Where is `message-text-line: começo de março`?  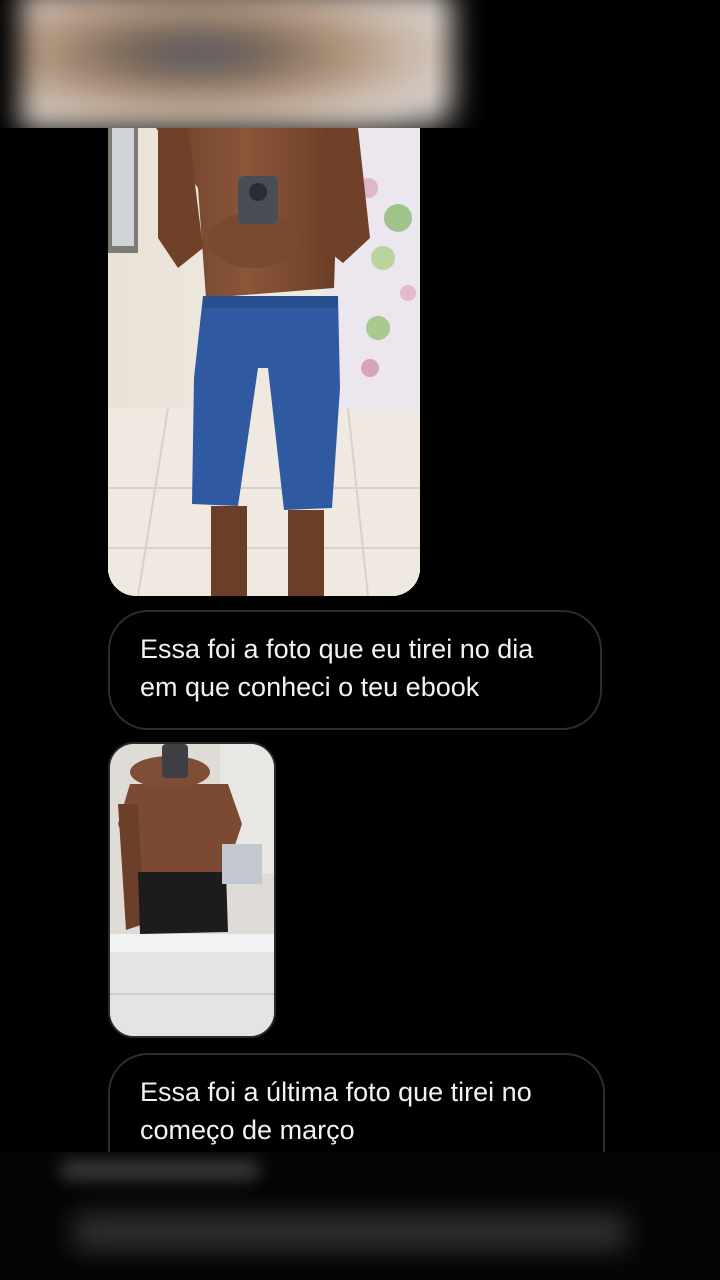 message-text-line: começo de março is located at coordinates (247, 1130).